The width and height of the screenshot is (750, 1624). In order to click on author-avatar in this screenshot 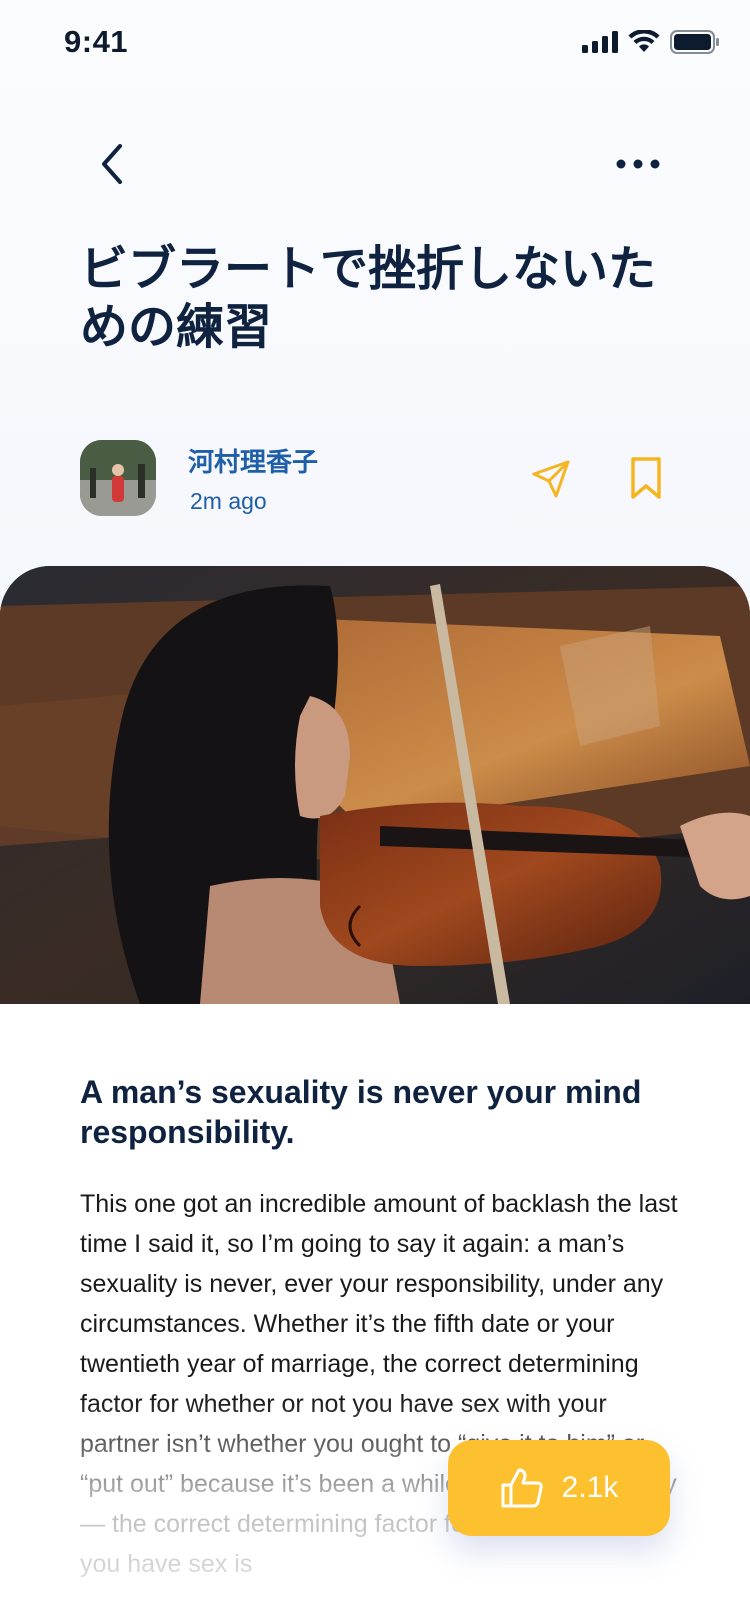, I will do `click(118, 478)`.